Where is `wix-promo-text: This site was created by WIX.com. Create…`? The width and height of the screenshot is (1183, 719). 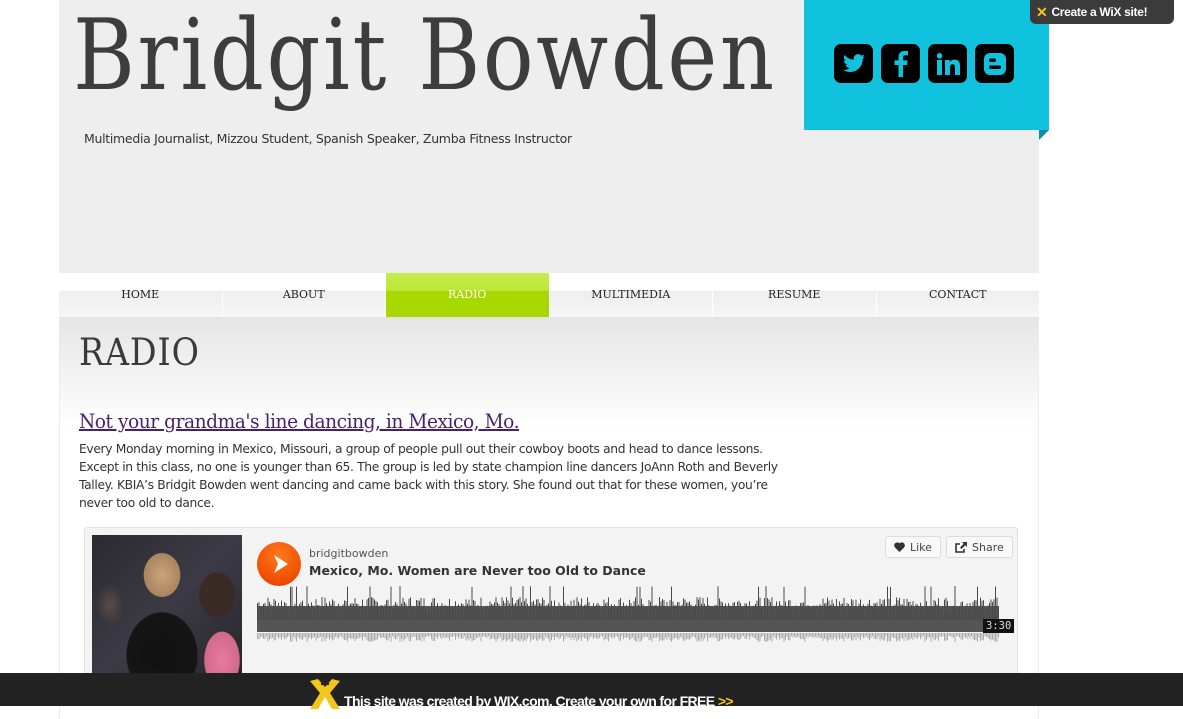 wix-promo-text: This site was created by WIX.com. Create… is located at coordinates (539, 701).